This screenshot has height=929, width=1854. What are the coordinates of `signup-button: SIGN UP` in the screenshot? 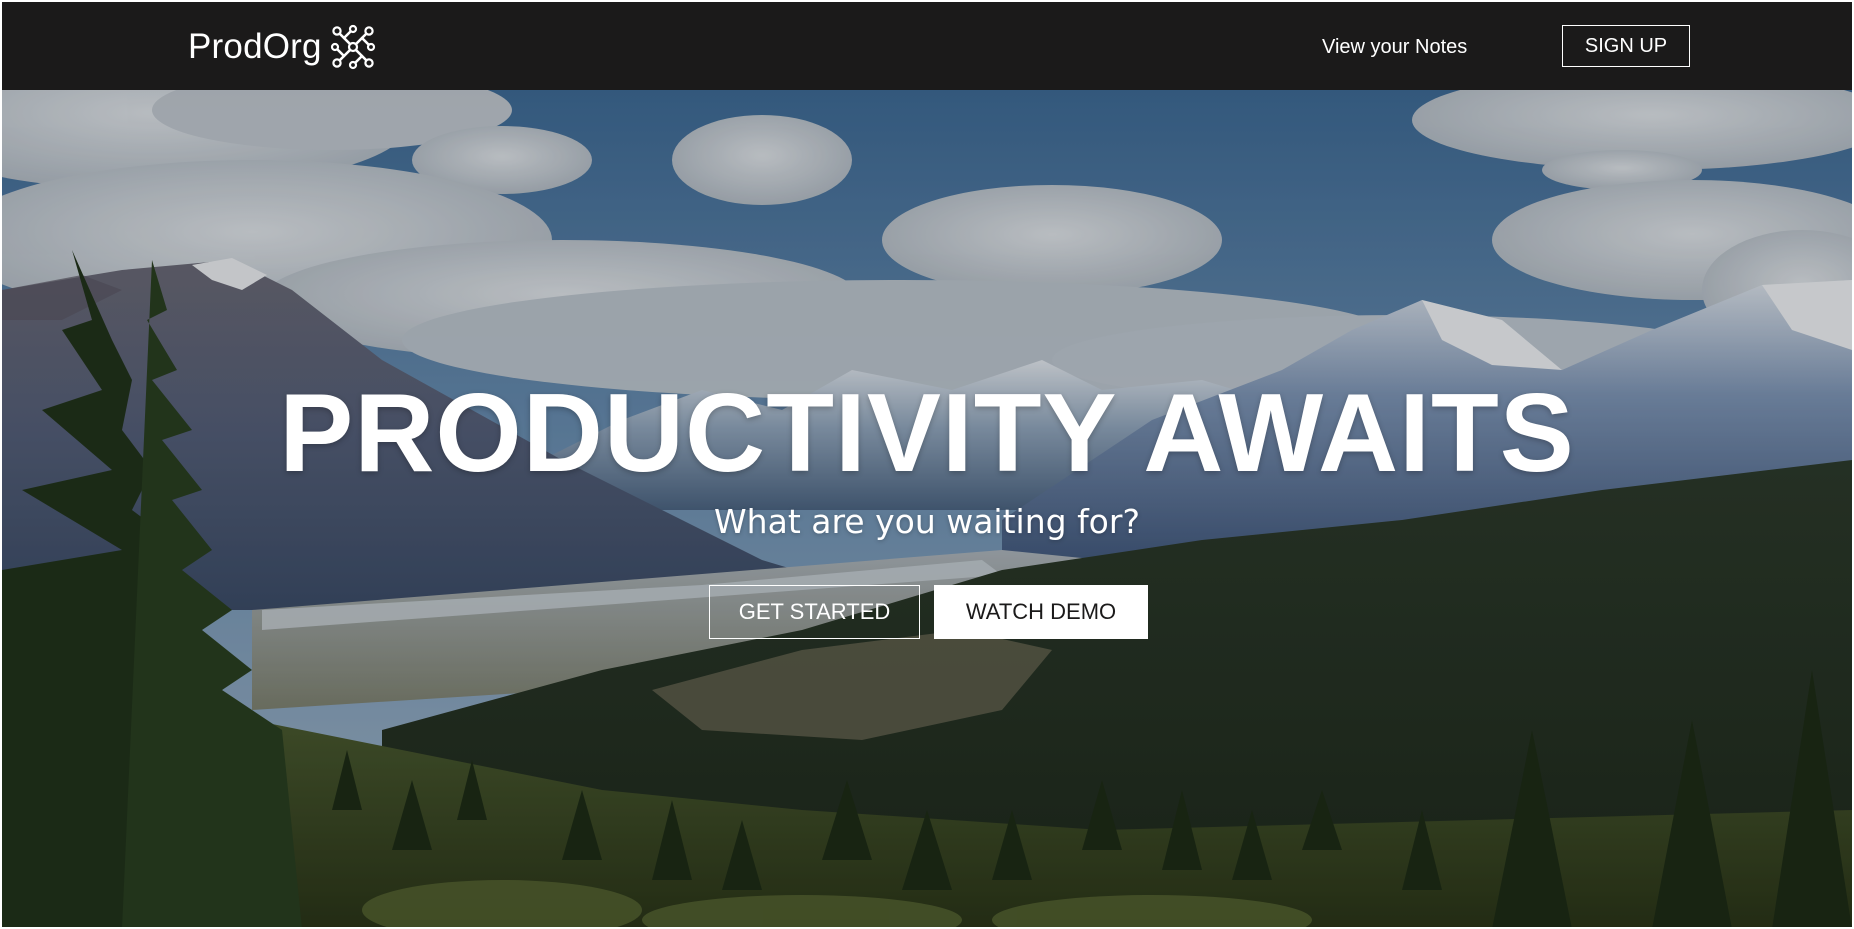 It's located at (1626, 46).